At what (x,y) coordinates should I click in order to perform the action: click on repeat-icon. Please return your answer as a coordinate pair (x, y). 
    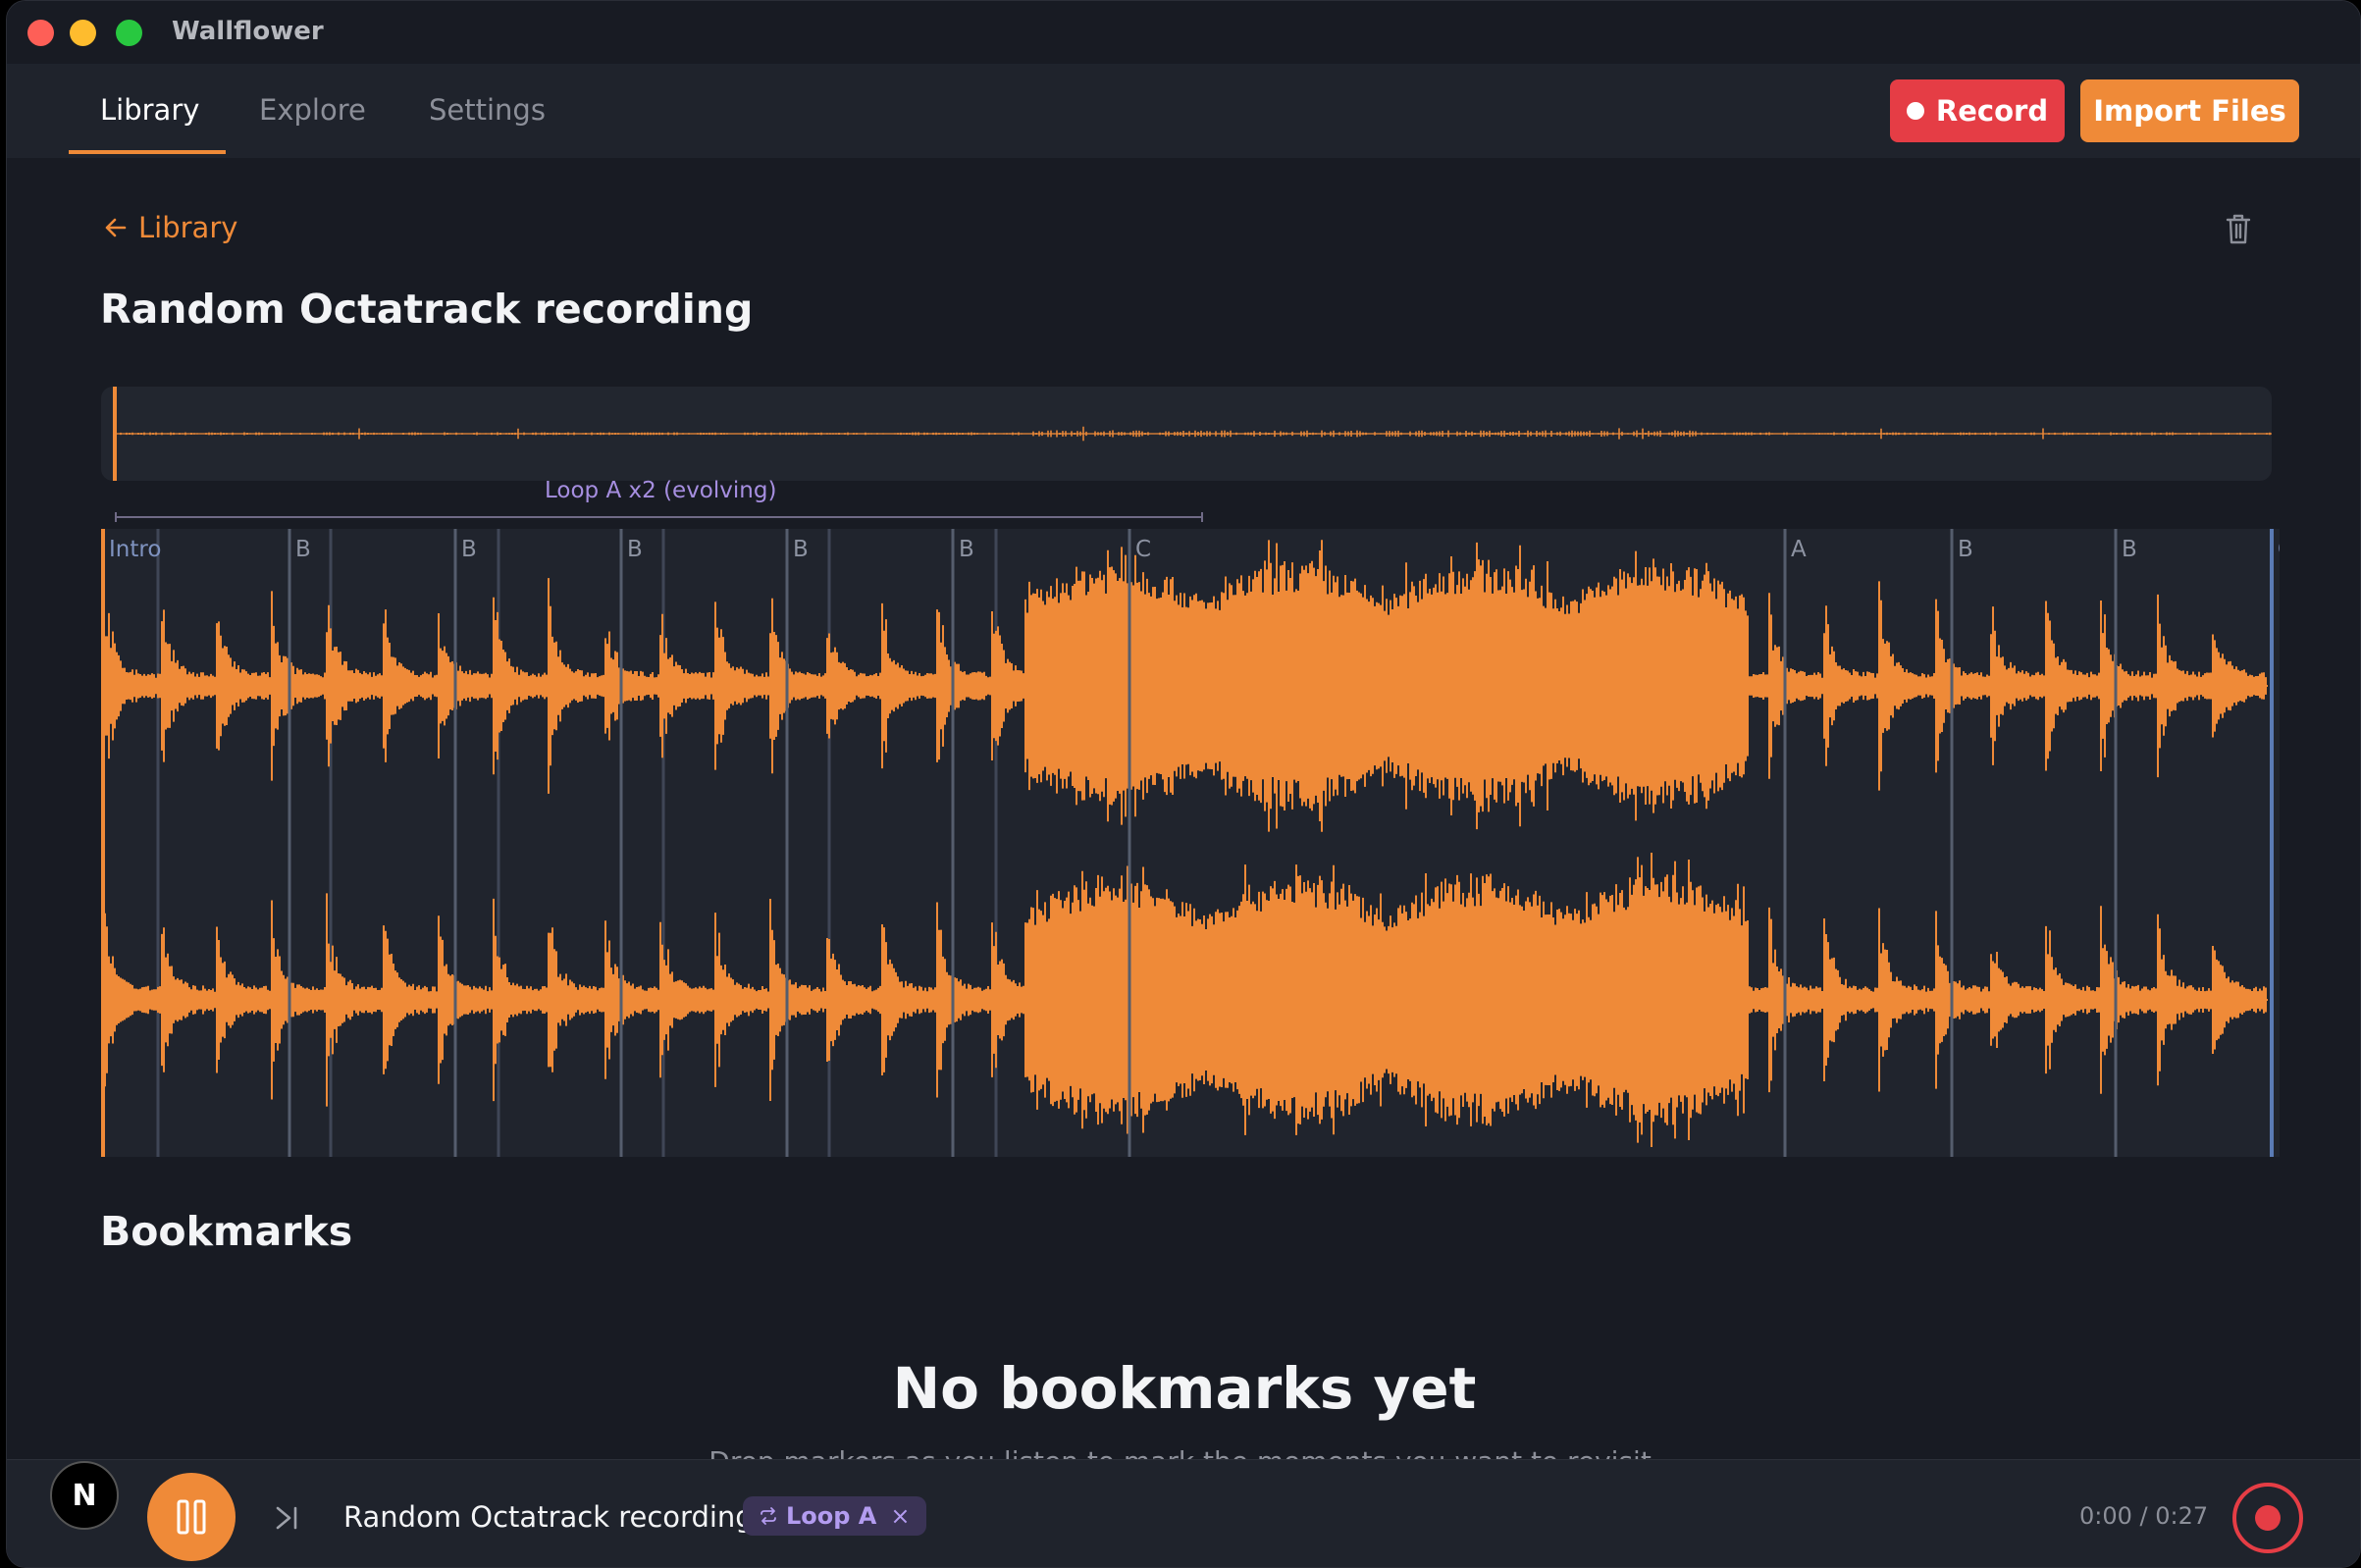
    Looking at the image, I should click on (768, 1516).